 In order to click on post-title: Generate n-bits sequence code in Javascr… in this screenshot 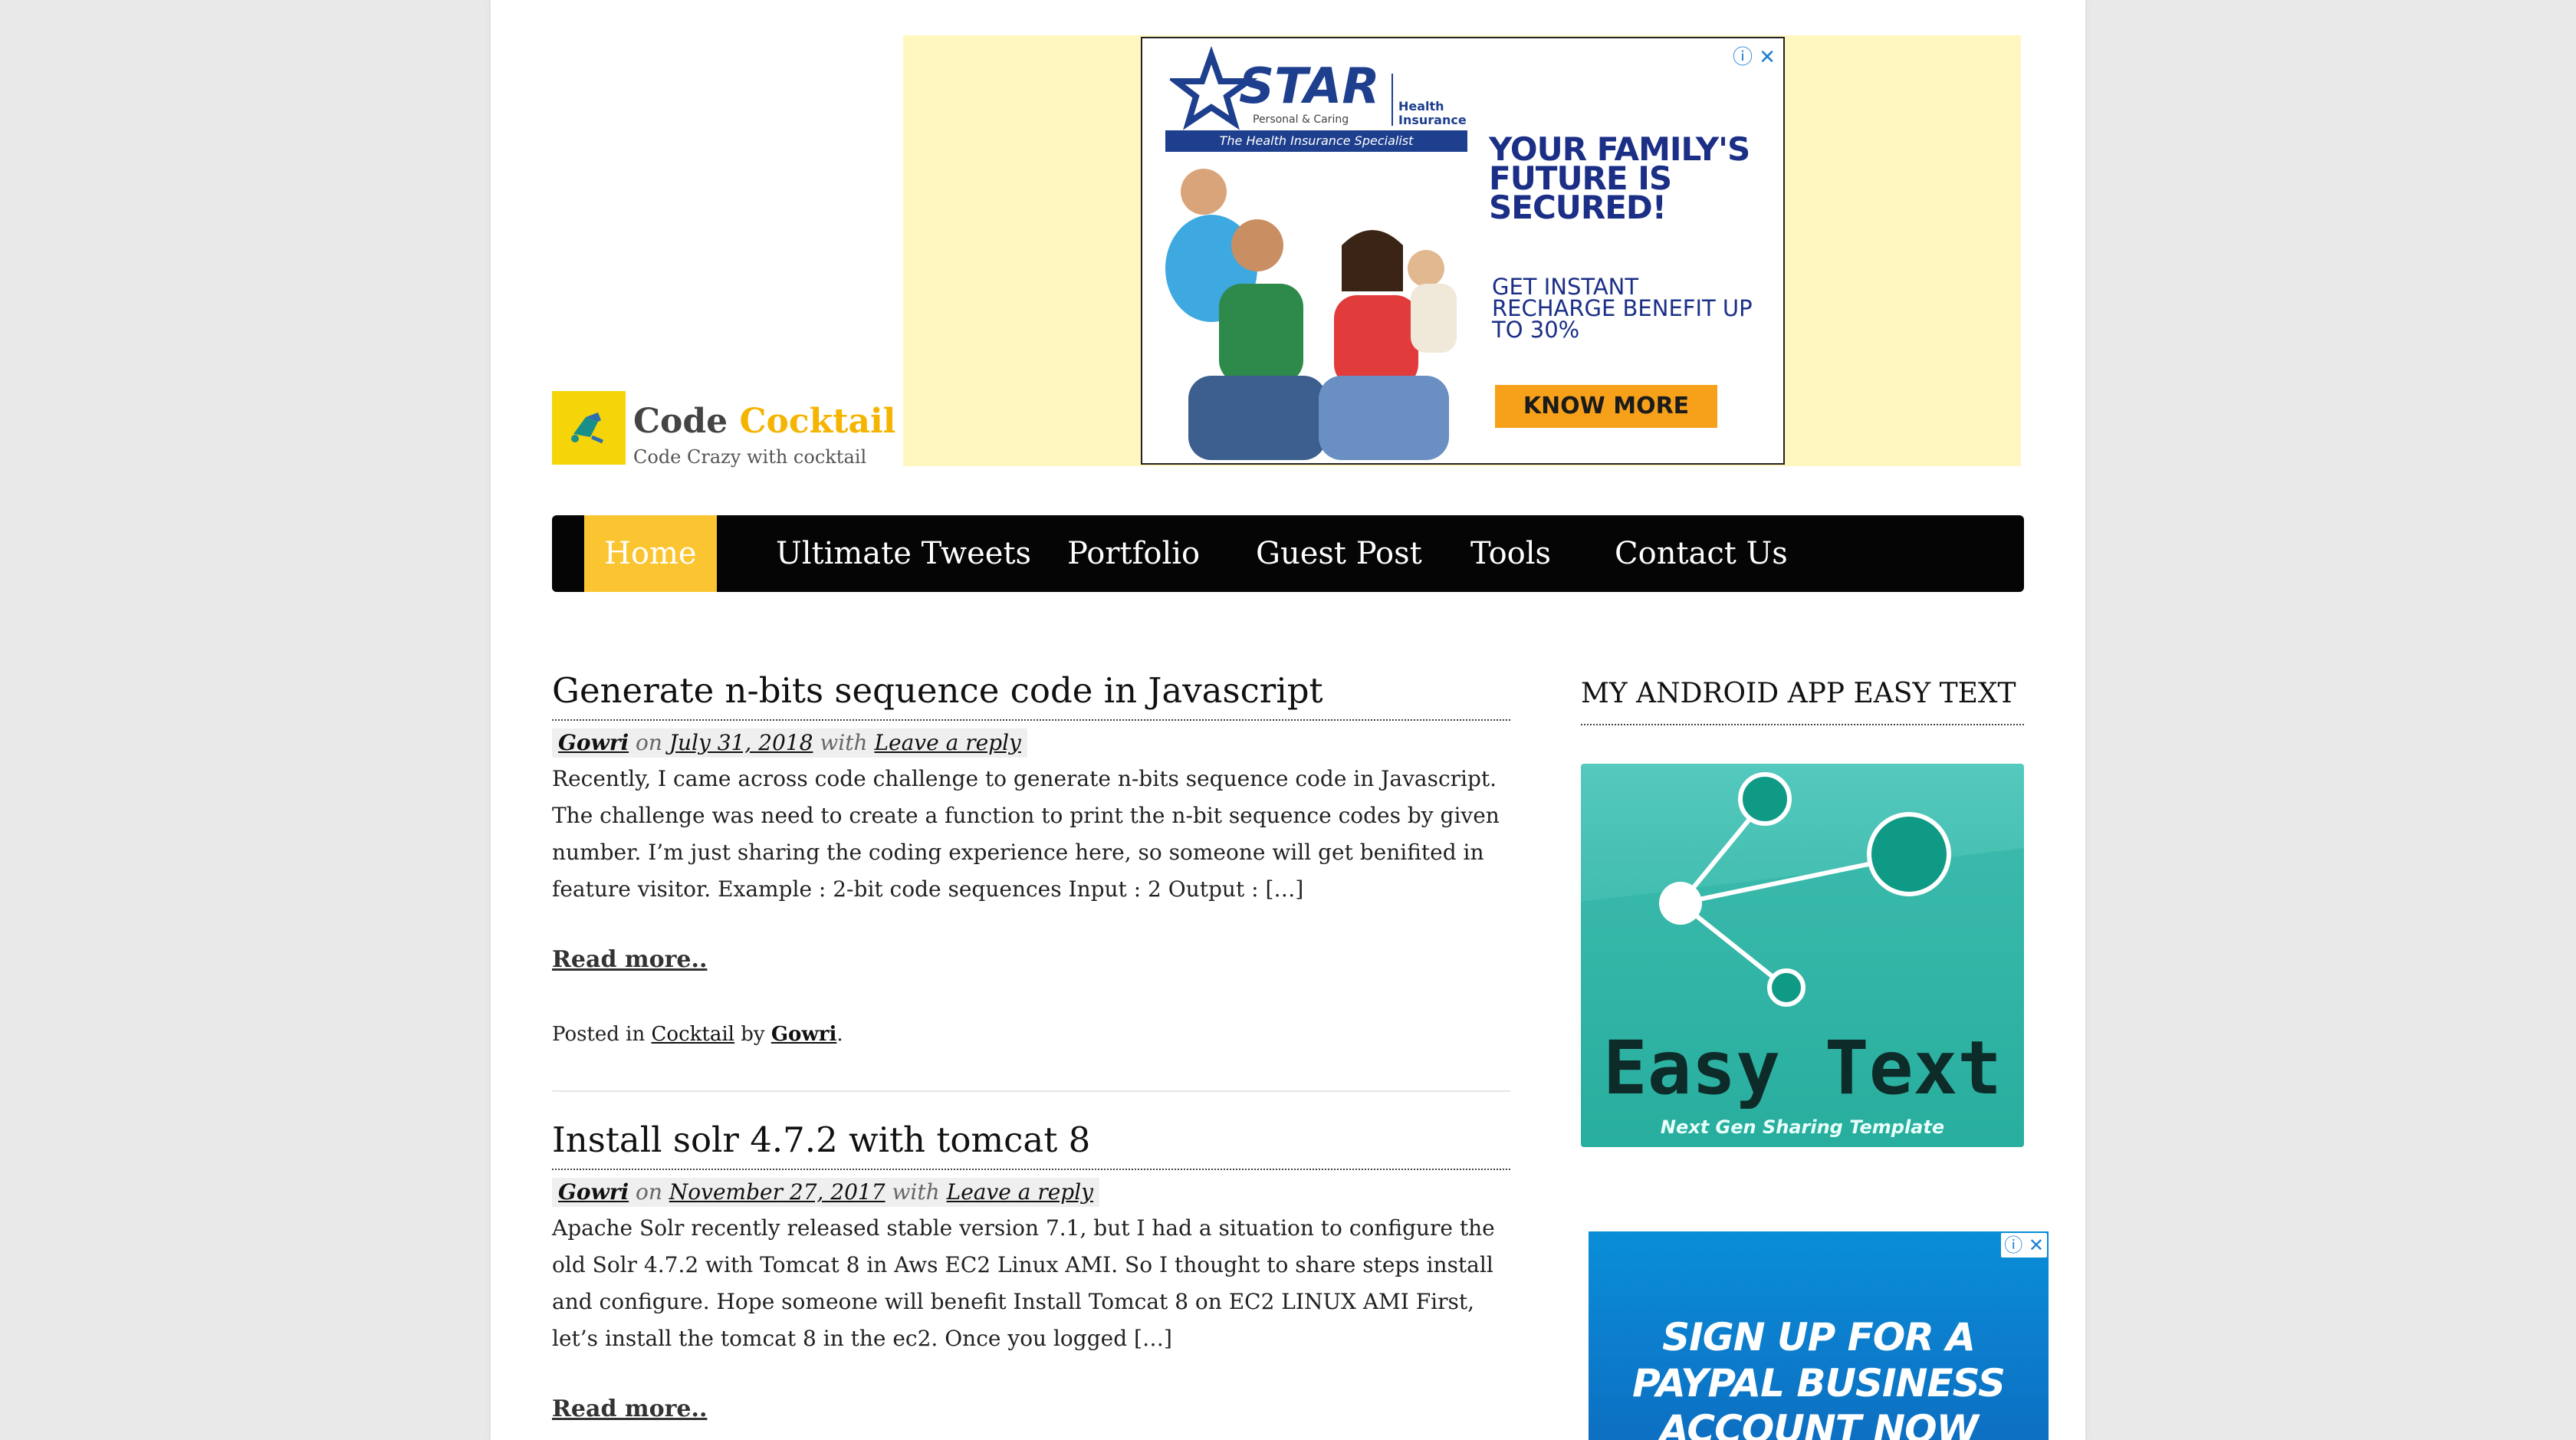, I will do `click(938, 690)`.